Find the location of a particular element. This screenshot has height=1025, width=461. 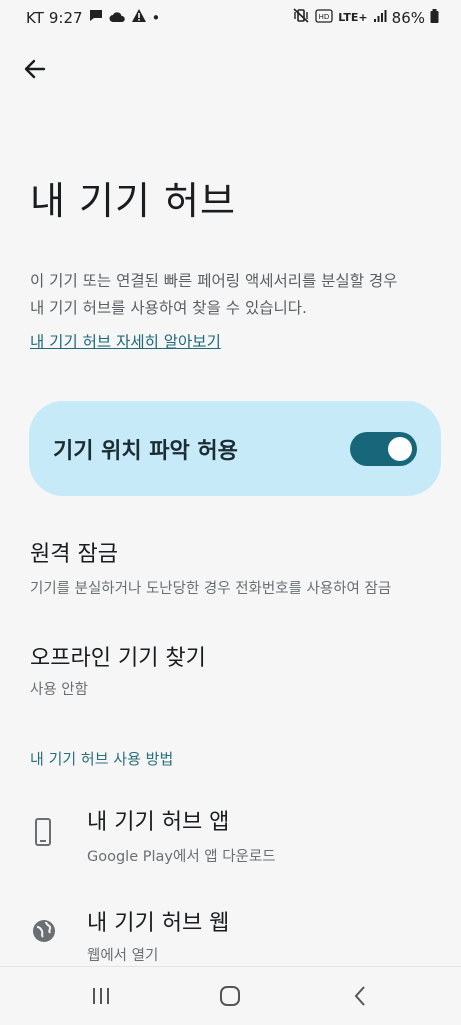

remote-lock-subtitle: 기기를 분실하거나 도난당한 경우 전화번호를 사용하여 잠금 is located at coordinates (211, 589).